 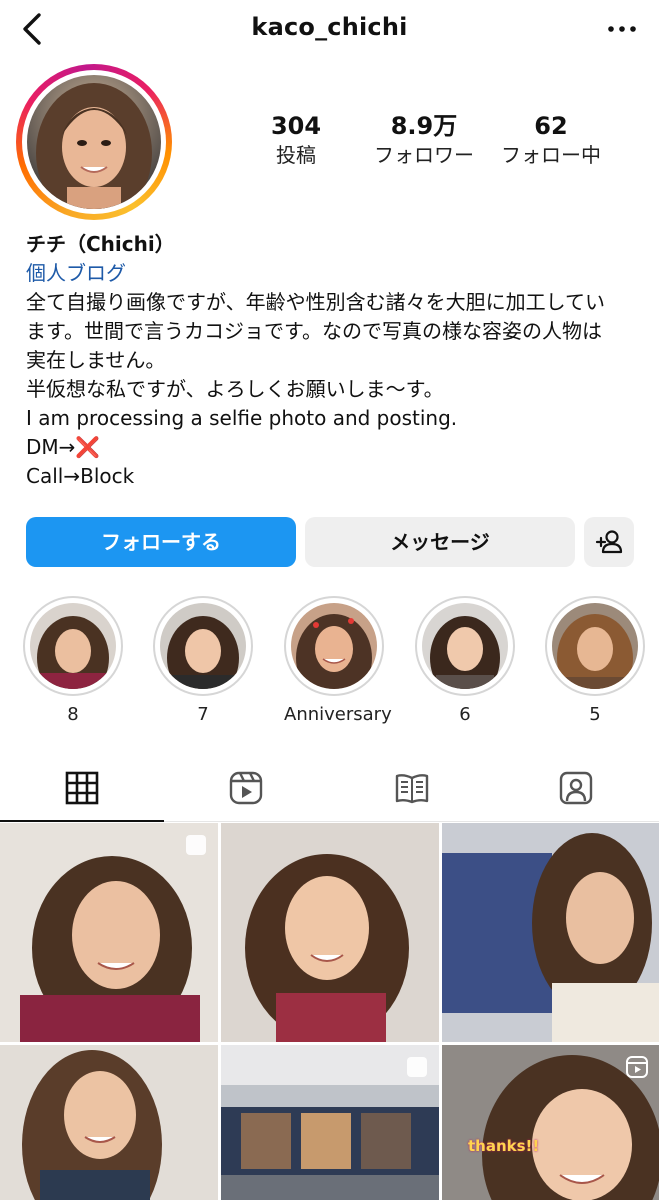 What do you see at coordinates (80, 476) in the screenshot?
I see `bio-line: Call→Block` at bounding box center [80, 476].